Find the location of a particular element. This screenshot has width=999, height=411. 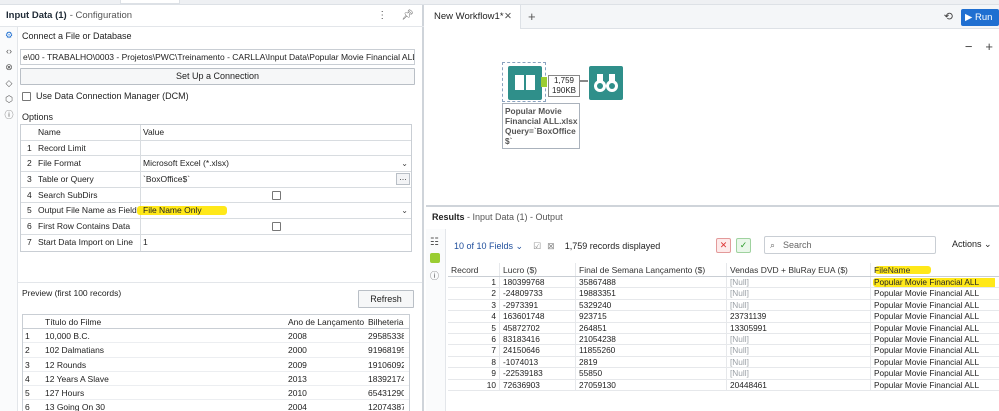

option-row: 1 Record Limit is located at coordinates (216, 148).